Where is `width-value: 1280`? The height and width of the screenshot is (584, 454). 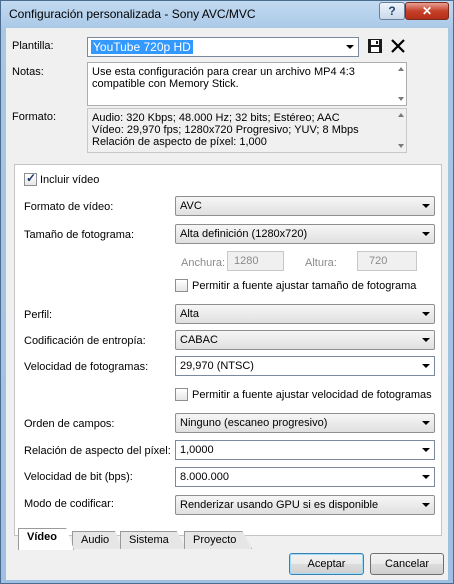 width-value: 1280 is located at coordinates (246, 261).